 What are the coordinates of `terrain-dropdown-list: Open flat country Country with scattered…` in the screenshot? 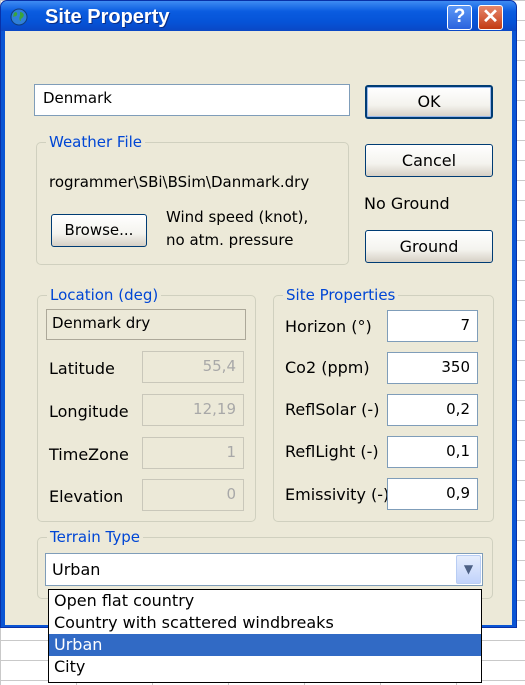 It's located at (265, 636).